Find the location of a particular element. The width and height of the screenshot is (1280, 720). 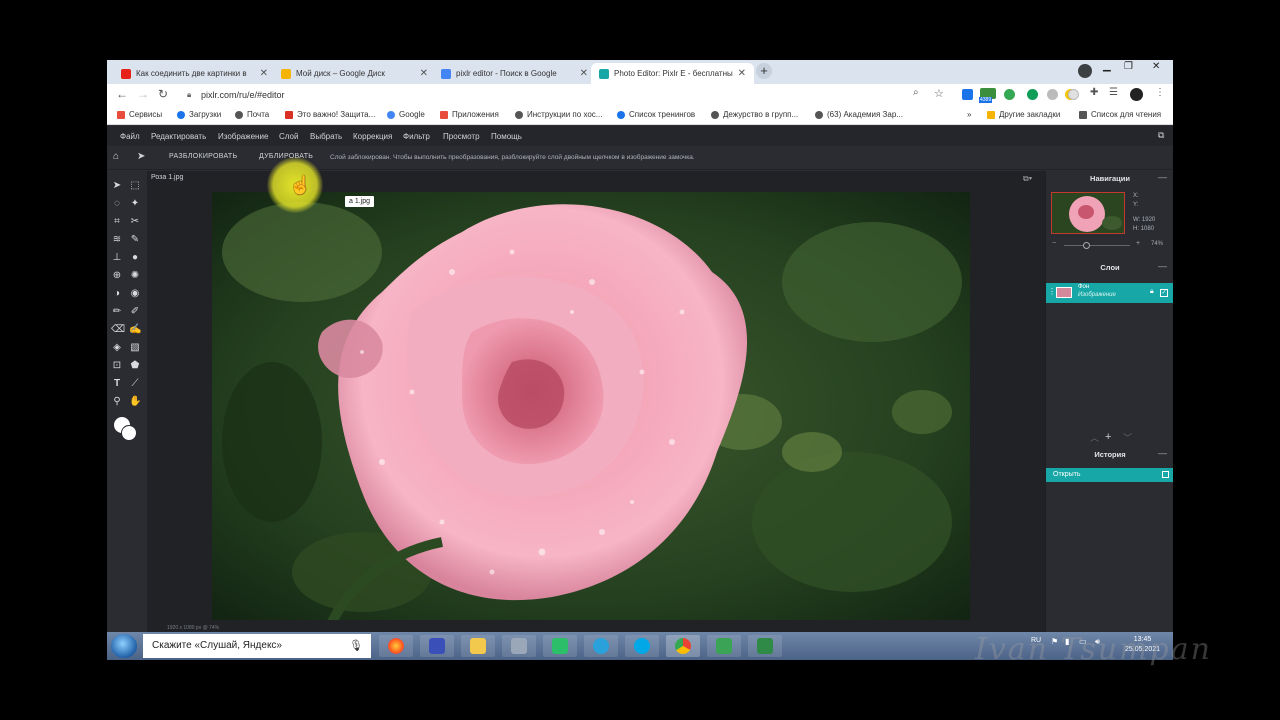

bookmark-item: Загрузки is located at coordinates (199, 114).